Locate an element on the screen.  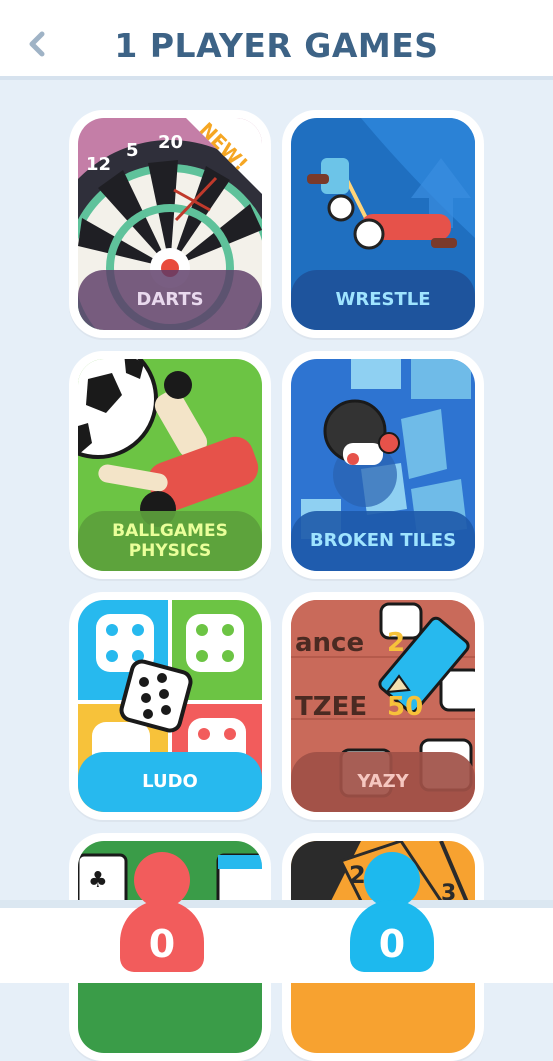
yazy-sheet-text-1: ance is located at coordinates (330, 643).